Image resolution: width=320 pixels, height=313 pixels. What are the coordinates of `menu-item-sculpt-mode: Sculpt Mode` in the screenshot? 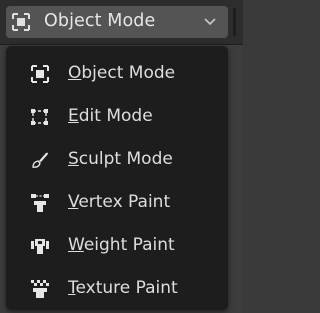 It's located at (117, 159).